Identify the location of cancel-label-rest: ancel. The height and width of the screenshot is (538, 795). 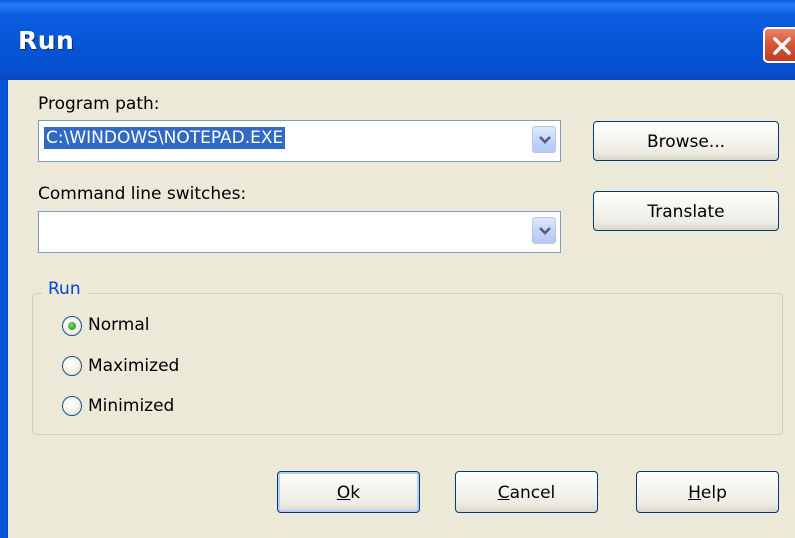
(532, 493).